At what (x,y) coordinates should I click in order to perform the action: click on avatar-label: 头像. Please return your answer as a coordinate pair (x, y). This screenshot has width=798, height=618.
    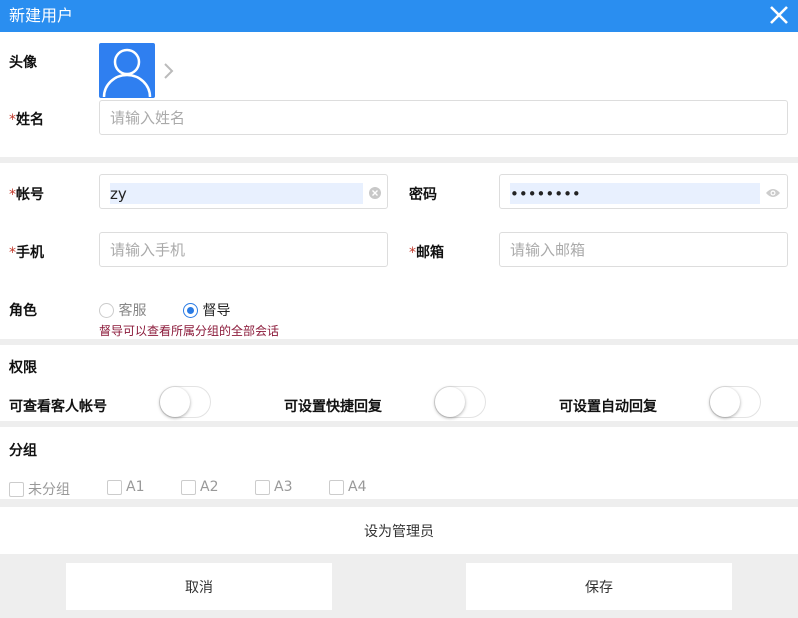
    Looking at the image, I should click on (23, 63).